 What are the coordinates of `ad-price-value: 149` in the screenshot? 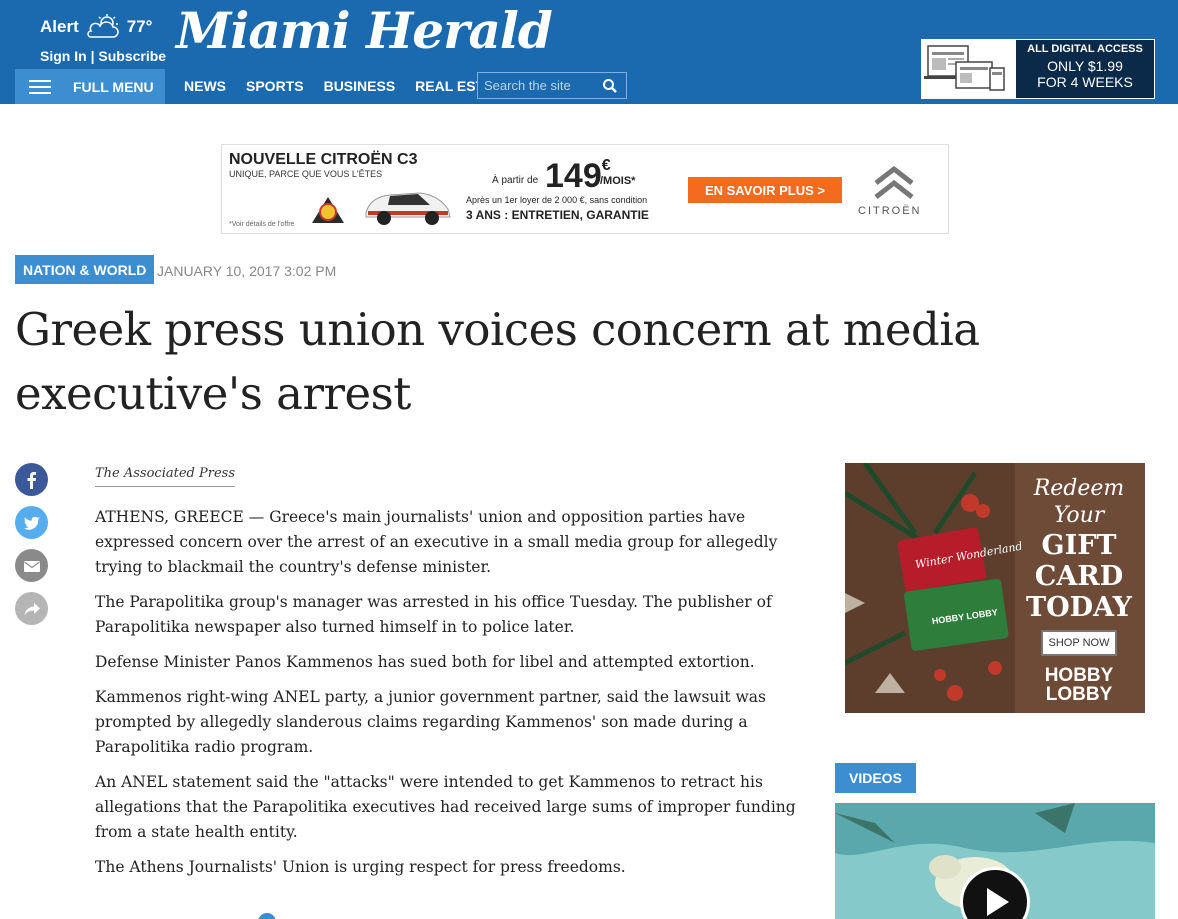 It's located at (573, 176).